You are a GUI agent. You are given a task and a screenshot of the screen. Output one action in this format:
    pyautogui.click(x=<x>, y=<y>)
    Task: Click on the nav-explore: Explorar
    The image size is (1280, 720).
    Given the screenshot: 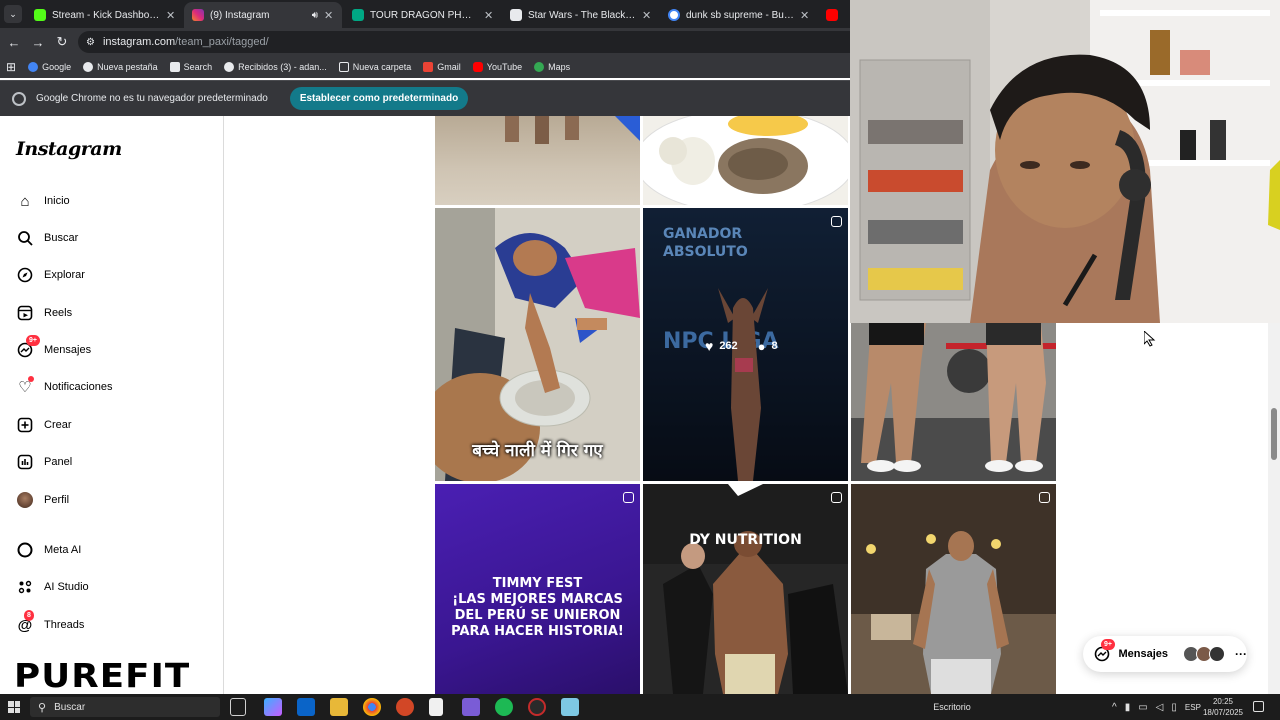 What is the action you would take?
    pyautogui.click(x=50, y=275)
    